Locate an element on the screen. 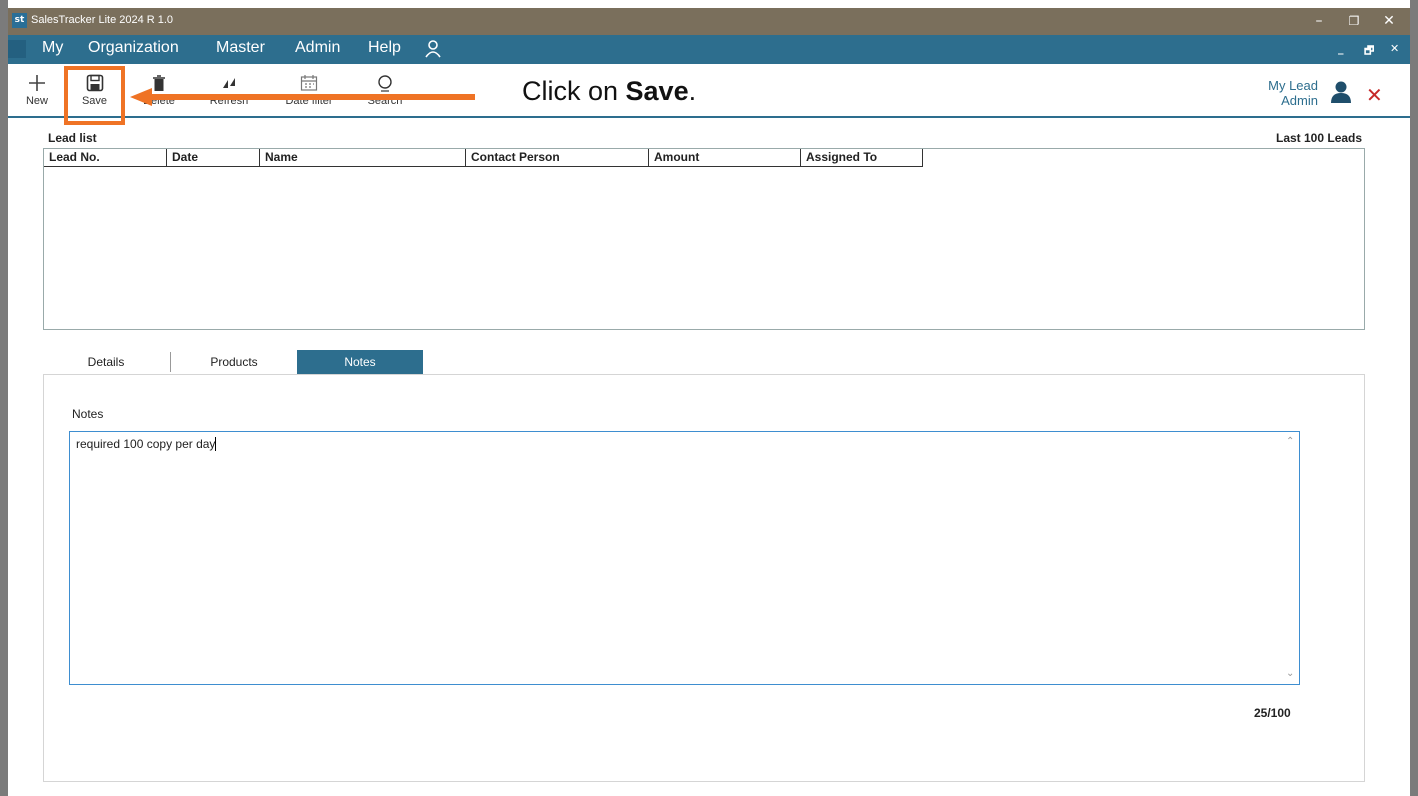 This screenshot has height=796, width=1418. notes-scrollbar: ⌃ ⌄ is located at coordinates (1291, 558).